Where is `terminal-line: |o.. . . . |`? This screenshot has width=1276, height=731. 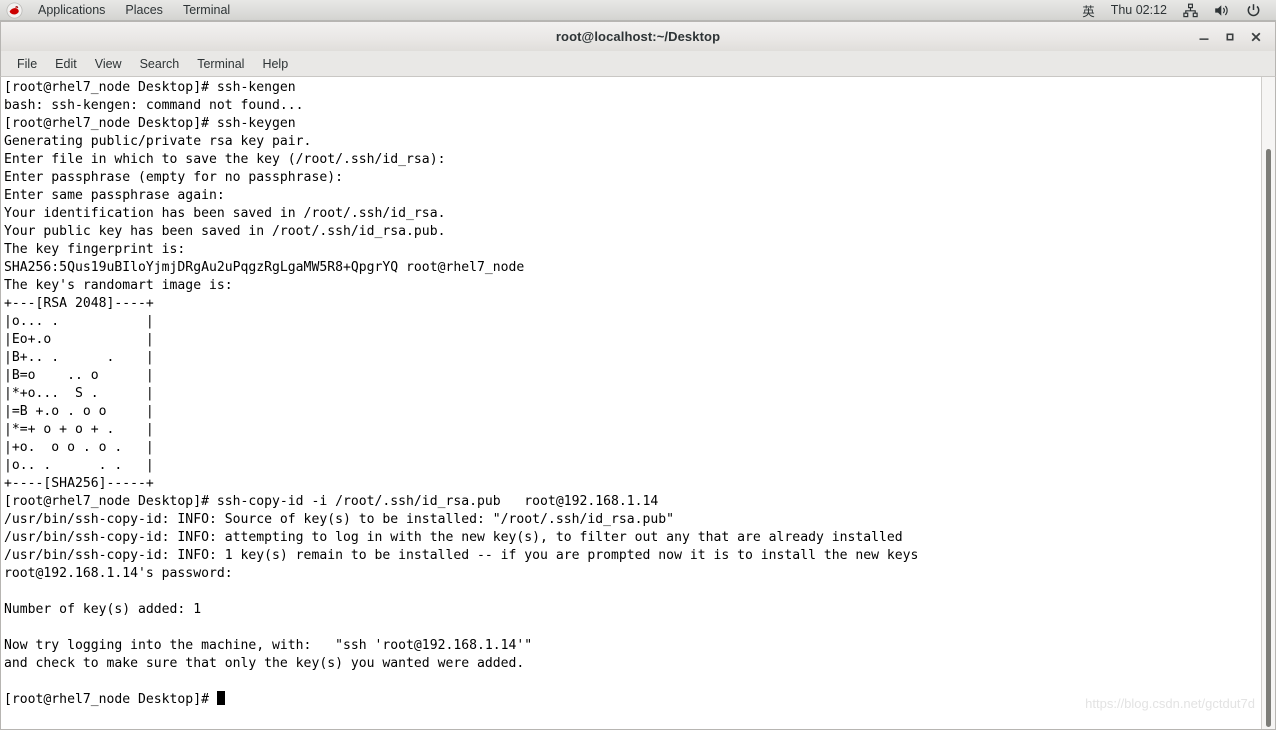 terminal-line: |o.. . . . | is located at coordinates (79, 465).